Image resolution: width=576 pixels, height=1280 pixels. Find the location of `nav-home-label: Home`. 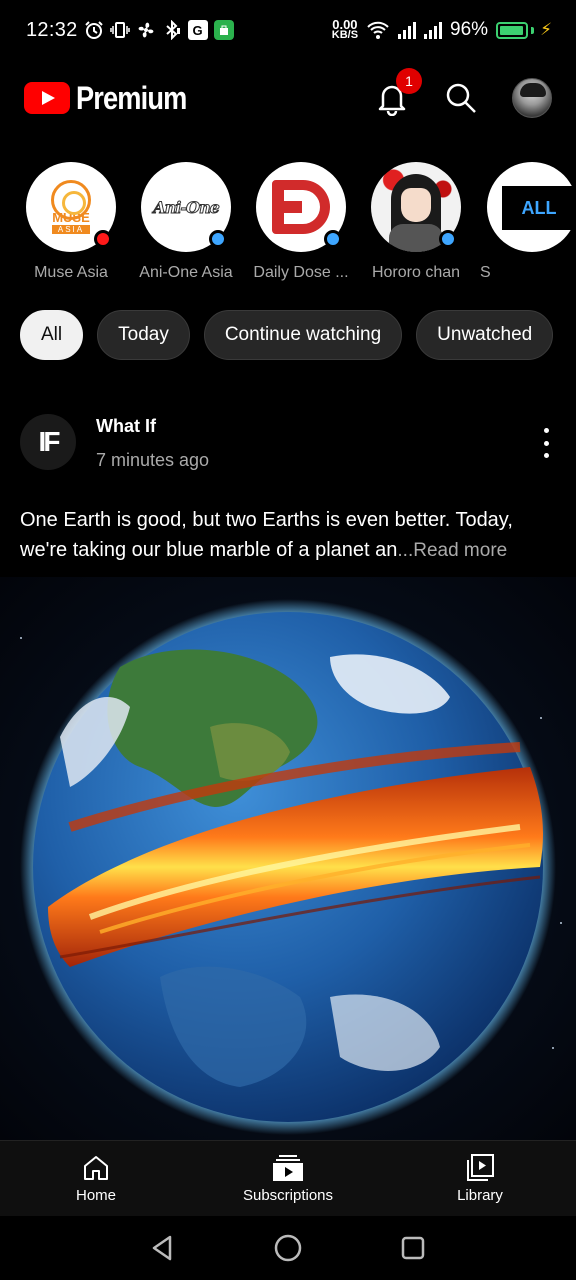

nav-home-label: Home is located at coordinates (95, 1195).